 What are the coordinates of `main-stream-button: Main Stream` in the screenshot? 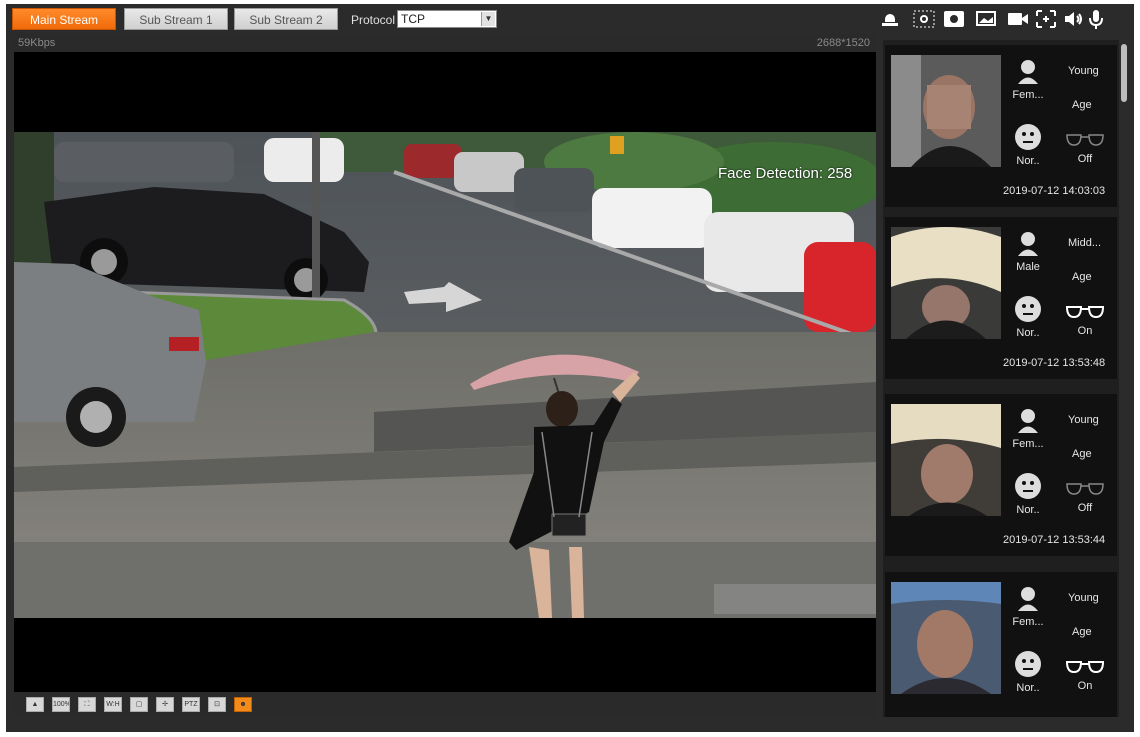 It's located at (64, 19).